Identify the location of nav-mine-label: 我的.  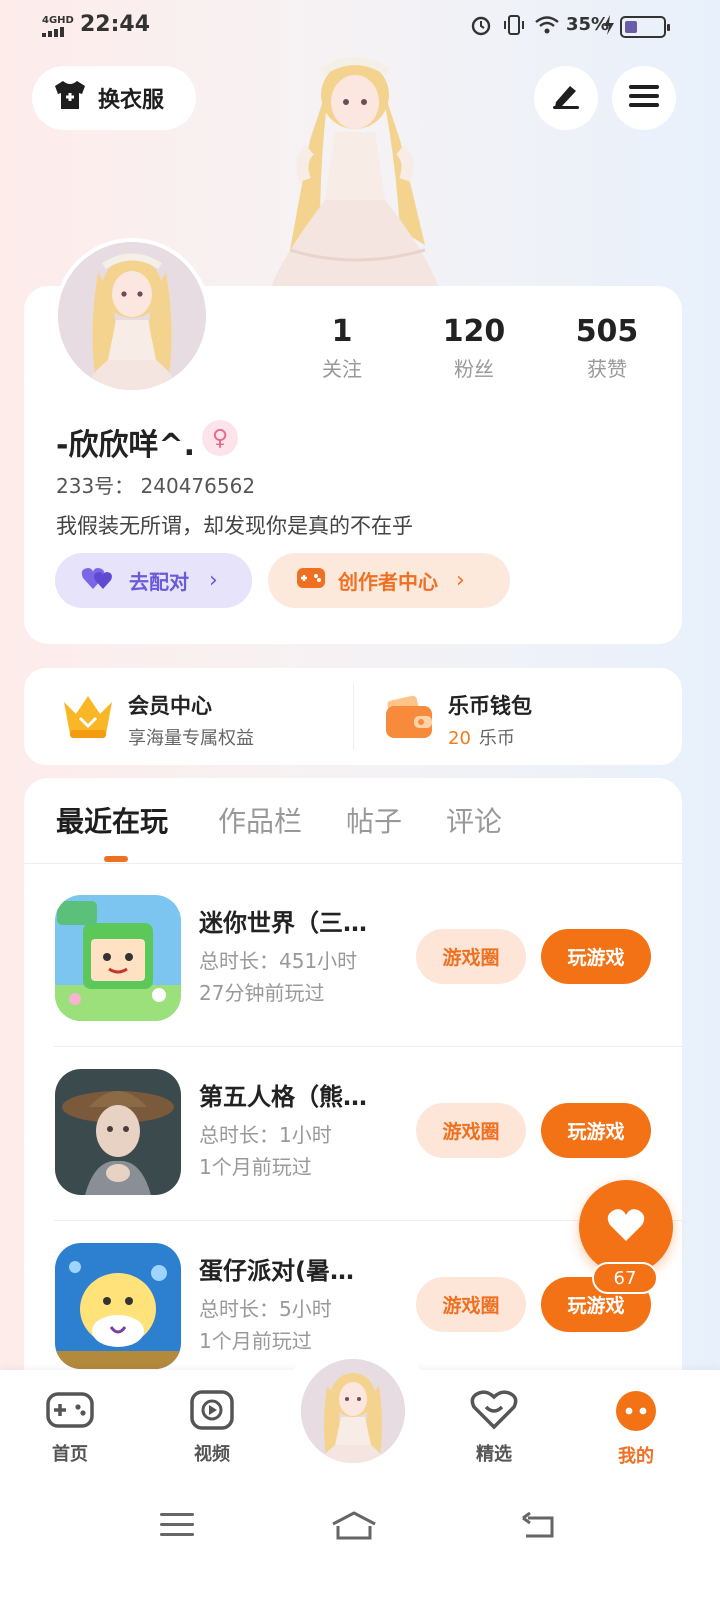
(636, 1456).